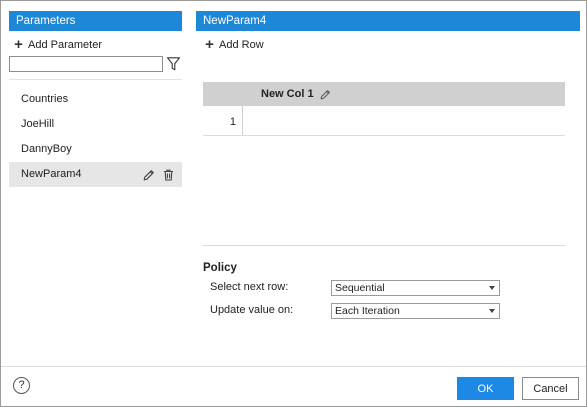 The height and width of the screenshot is (407, 587). What do you see at coordinates (95, 124) in the screenshot?
I see `parameter-item-joehill: JoeHill` at bounding box center [95, 124].